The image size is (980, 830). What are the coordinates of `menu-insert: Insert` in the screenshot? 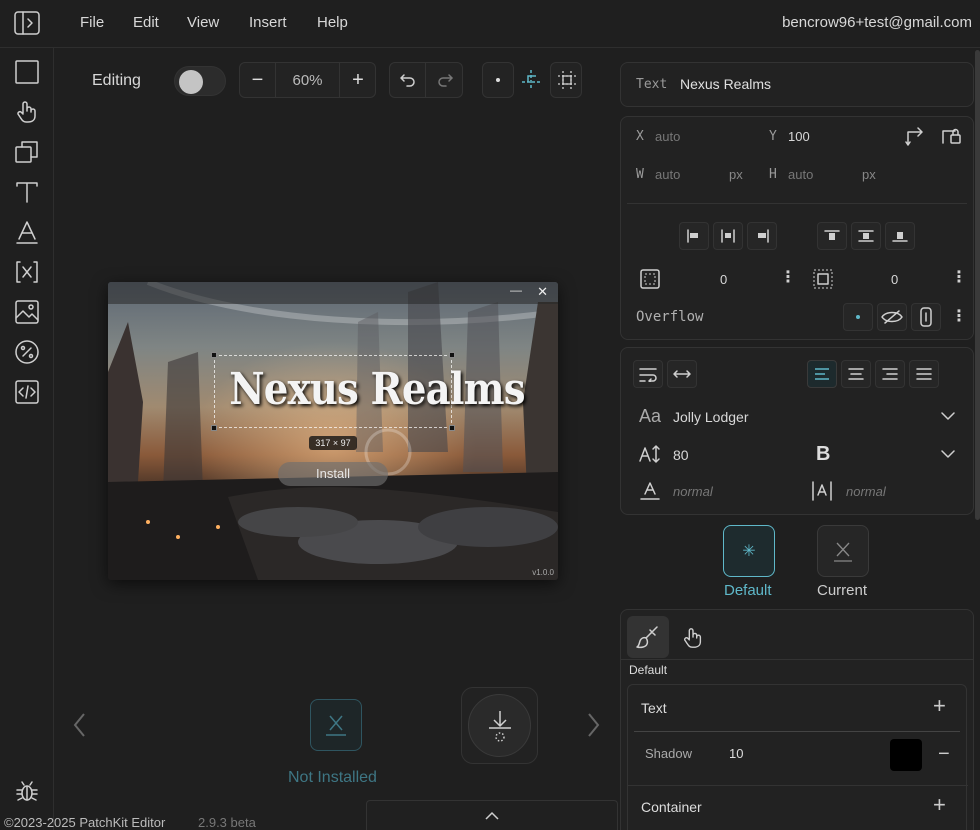 It's located at (268, 22).